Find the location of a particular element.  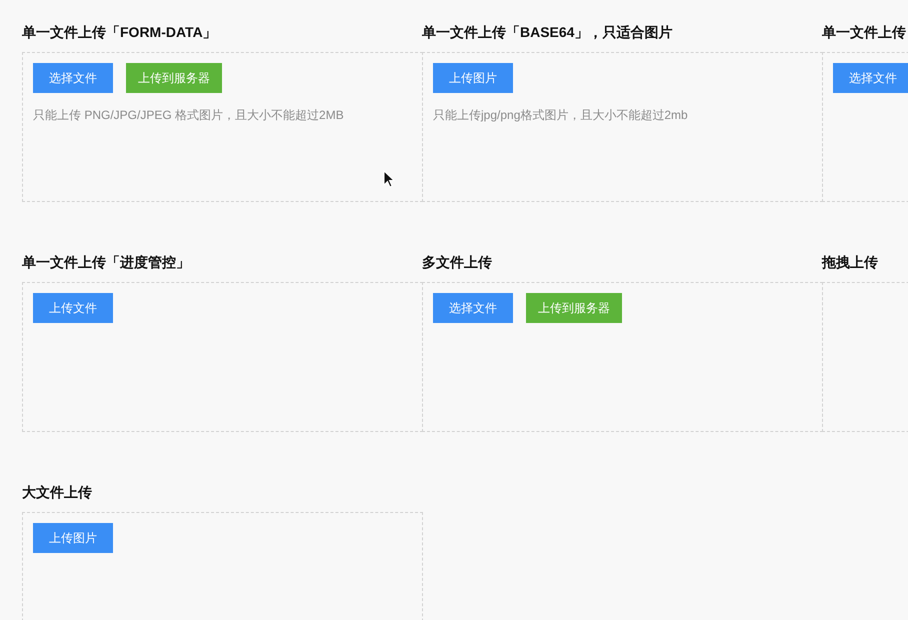

upload-button: 上传文件 is located at coordinates (73, 308).